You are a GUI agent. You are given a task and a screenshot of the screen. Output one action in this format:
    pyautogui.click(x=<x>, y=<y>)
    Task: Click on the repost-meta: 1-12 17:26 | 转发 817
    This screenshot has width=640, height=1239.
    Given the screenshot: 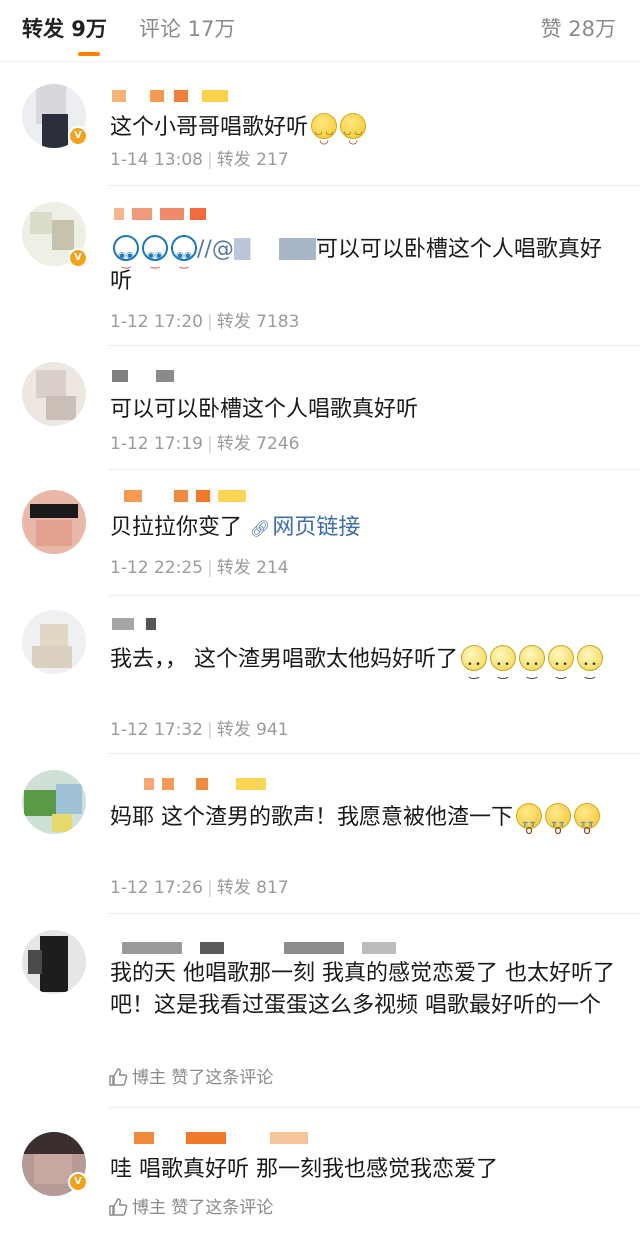 What is the action you would take?
    pyautogui.click(x=199, y=888)
    